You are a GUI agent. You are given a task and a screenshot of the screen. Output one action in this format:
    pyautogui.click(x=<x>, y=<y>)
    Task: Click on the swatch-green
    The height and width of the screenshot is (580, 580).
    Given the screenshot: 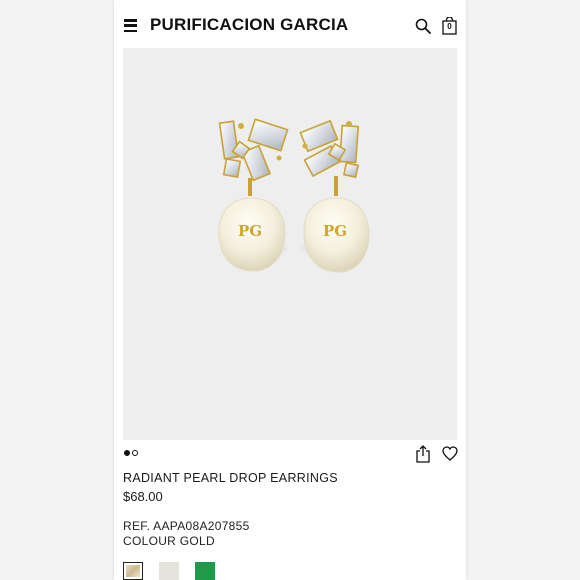 What is the action you would take?
    pyautogui.click(x=205, y=571)
    